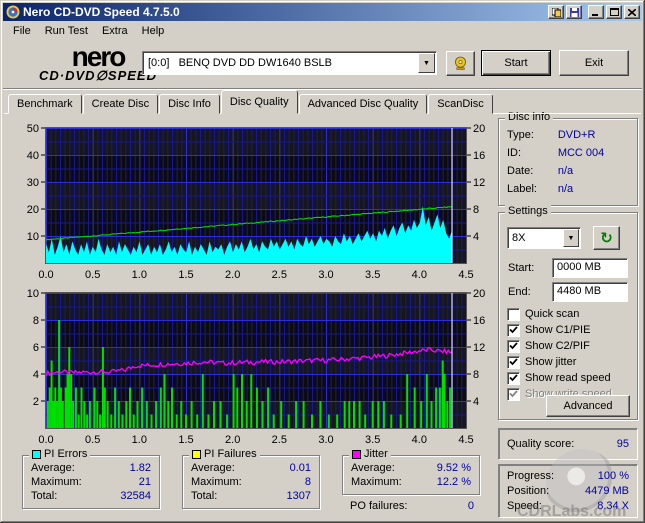  I want to click on refresh-button: ↻, so click(606, 238).